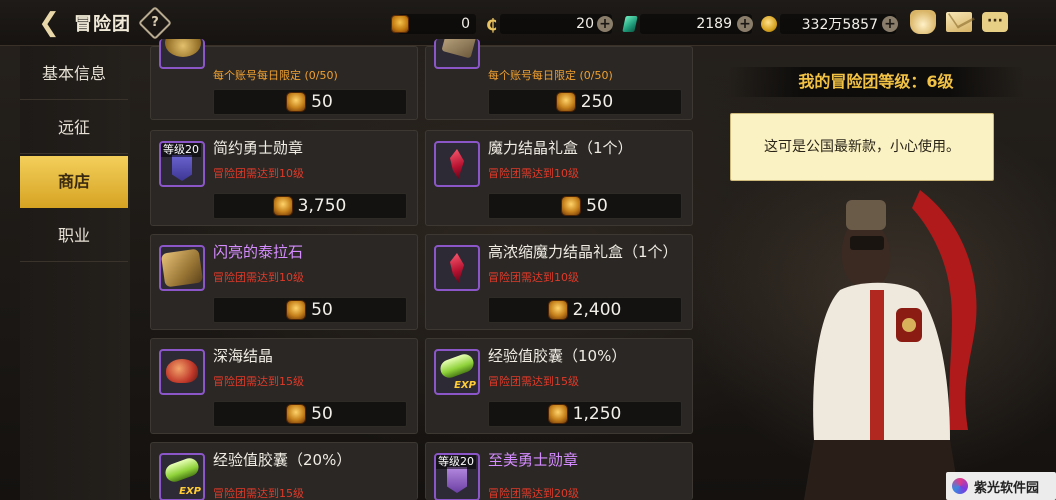 The image size is (1056, 500). I want to click on currency-c-coin: ₵, so click(491, 24).